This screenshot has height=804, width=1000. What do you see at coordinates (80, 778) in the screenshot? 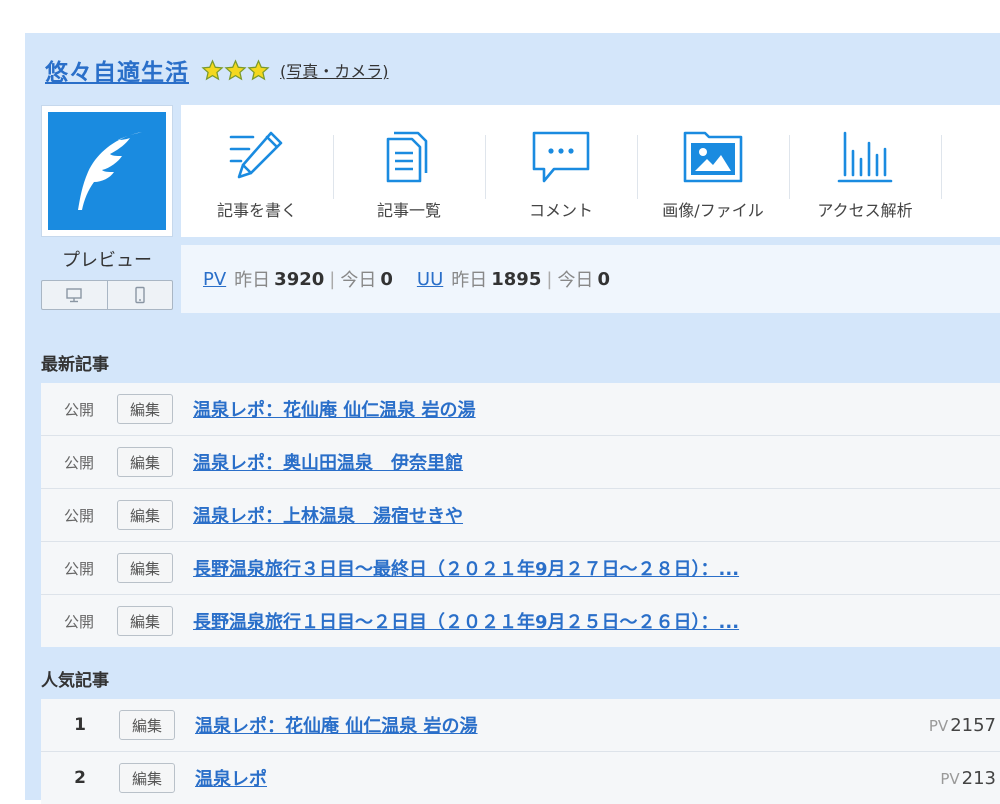
I see `rank-number: 2` at bounding box center [80, 778].